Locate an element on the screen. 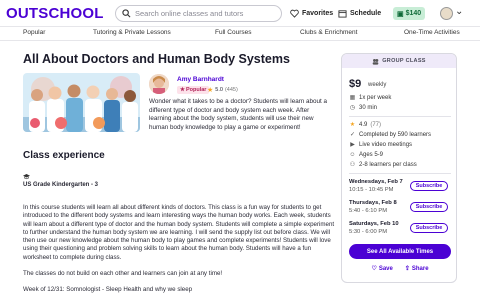 The height and width of the screenshot is (300, 480). completed-count: ✓ Completed by 590 learners is located at coordinates (390, 135).